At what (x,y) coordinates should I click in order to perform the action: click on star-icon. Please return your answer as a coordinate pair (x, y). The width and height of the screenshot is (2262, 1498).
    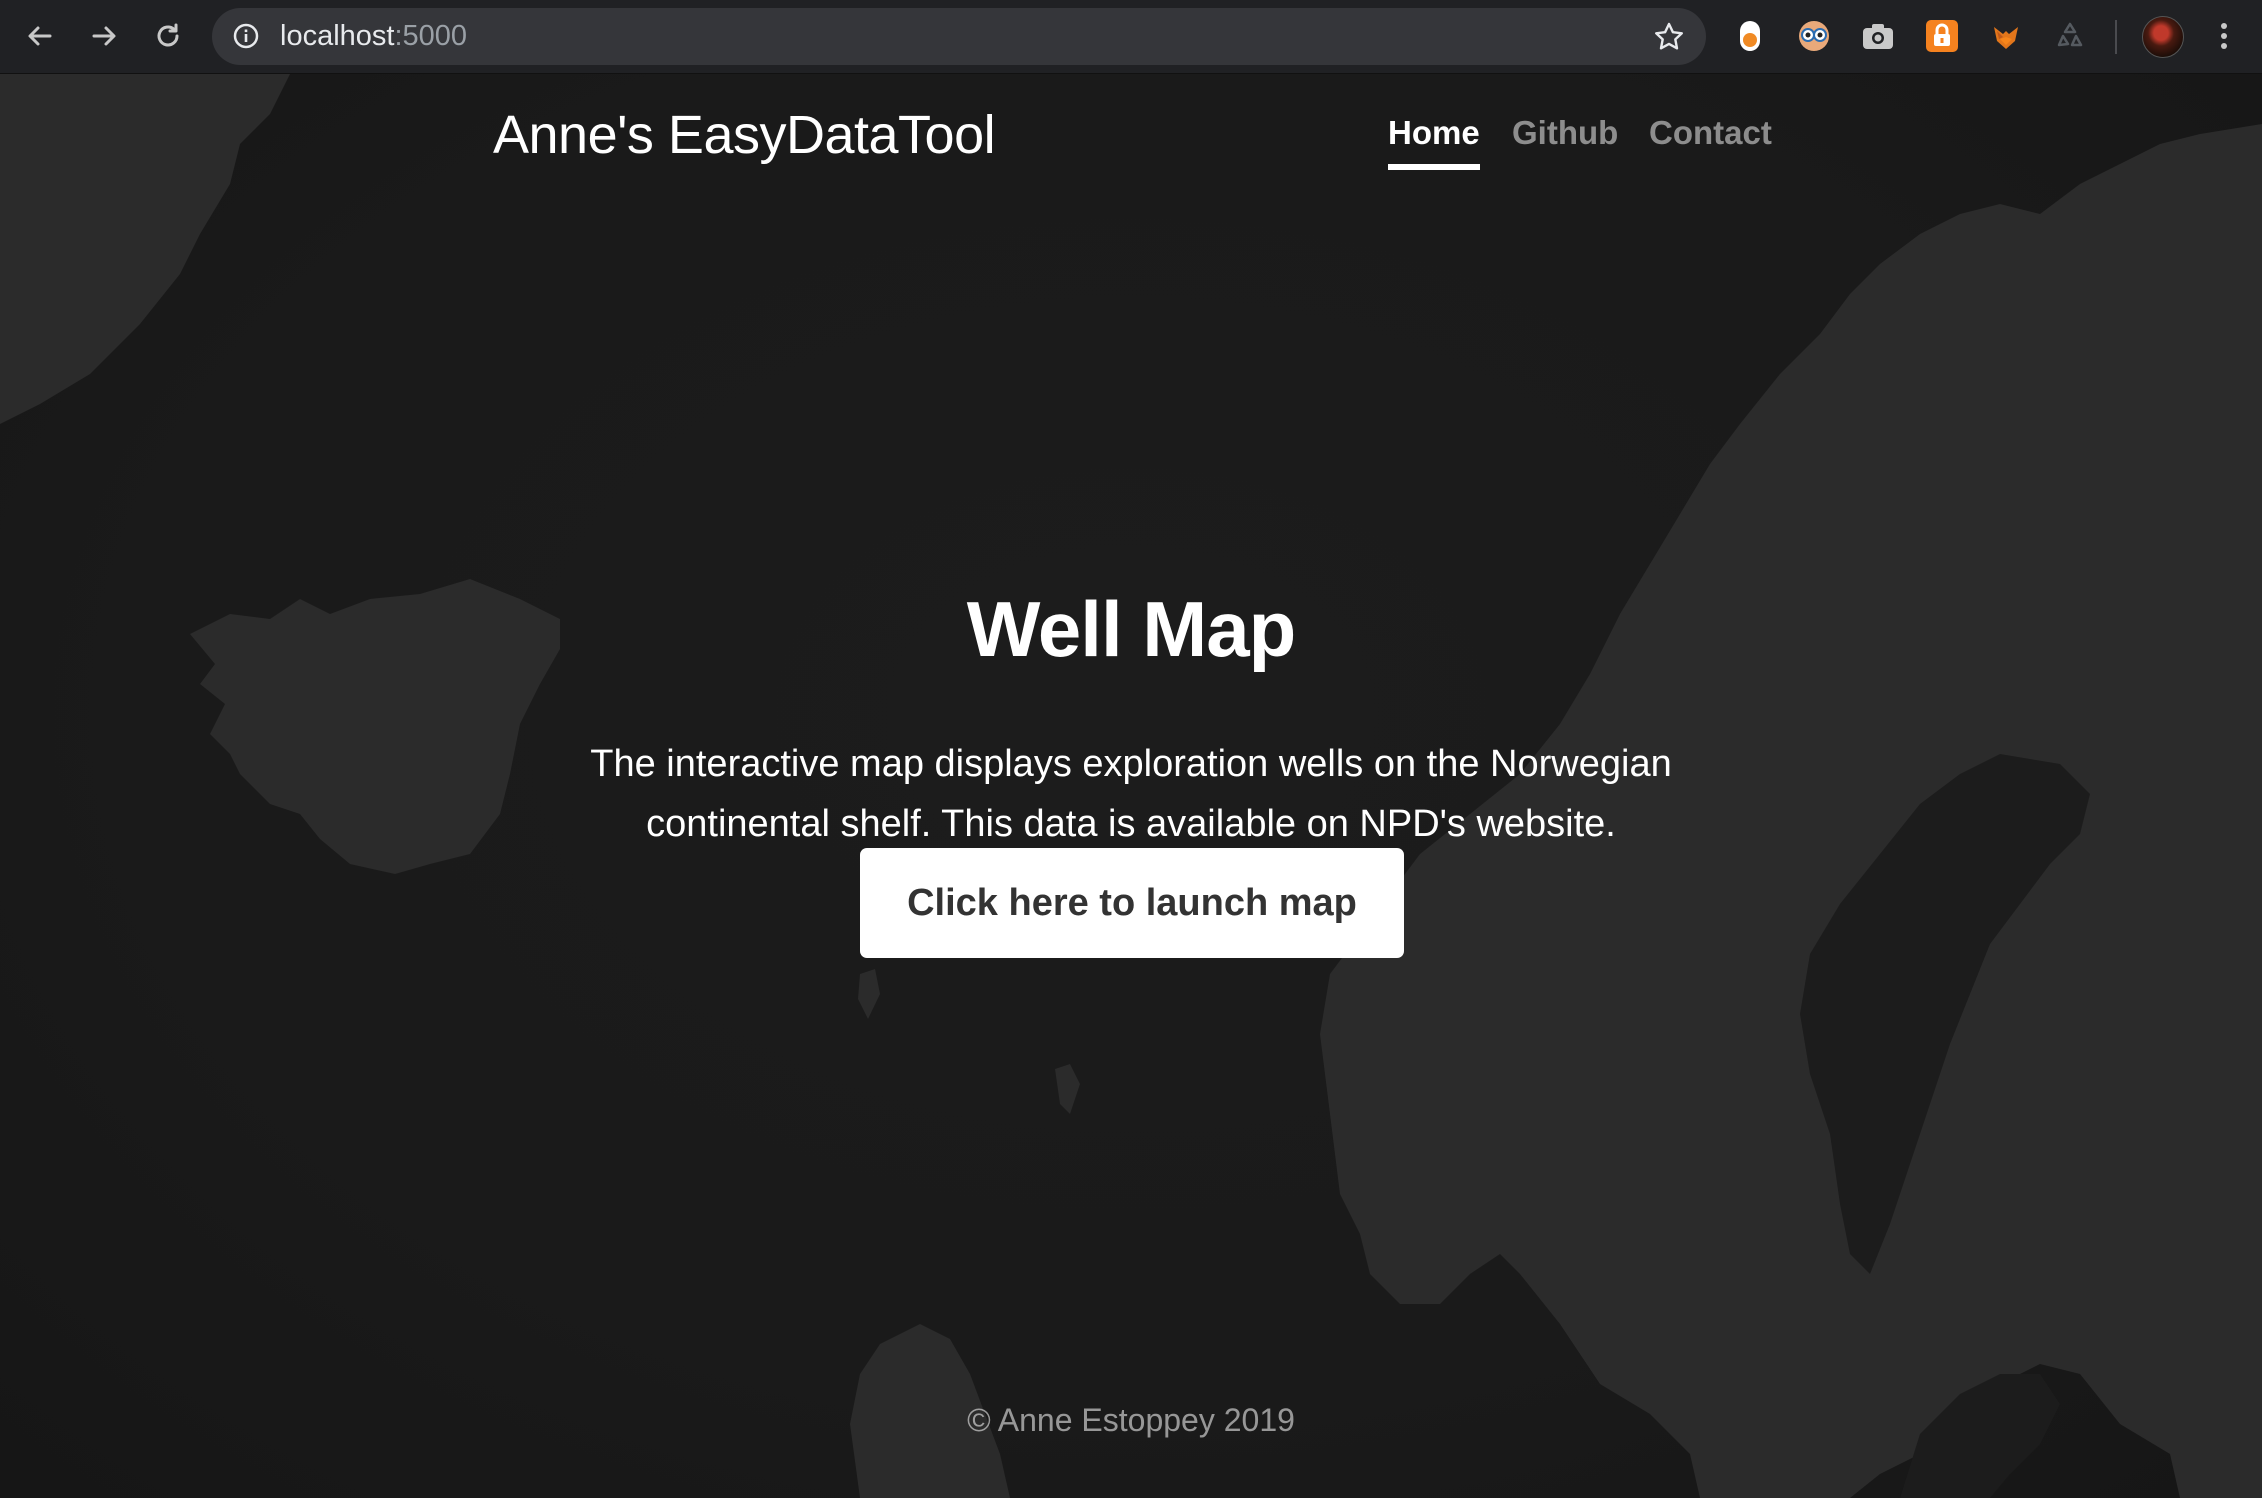
    Looking at the image, I should click on (1669, 37).